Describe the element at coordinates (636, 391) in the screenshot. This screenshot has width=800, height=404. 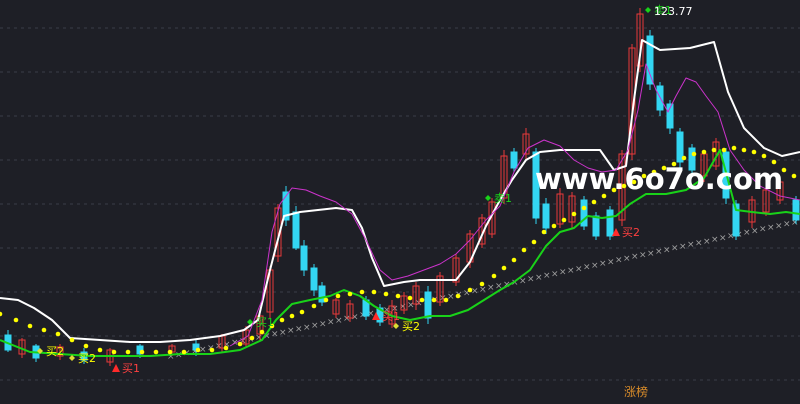
I see `bottom-tag-label: 涨榜` at that location.